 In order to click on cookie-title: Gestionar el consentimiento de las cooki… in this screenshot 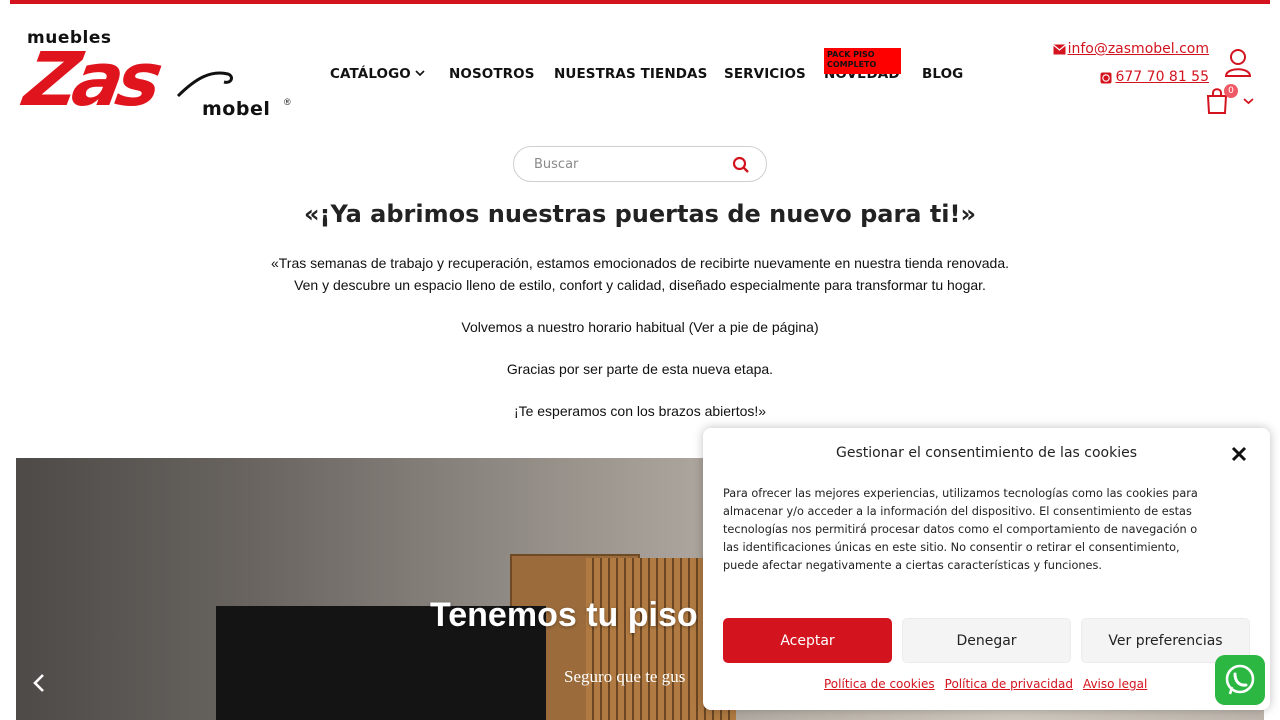, I will do `click(986, 453)`.